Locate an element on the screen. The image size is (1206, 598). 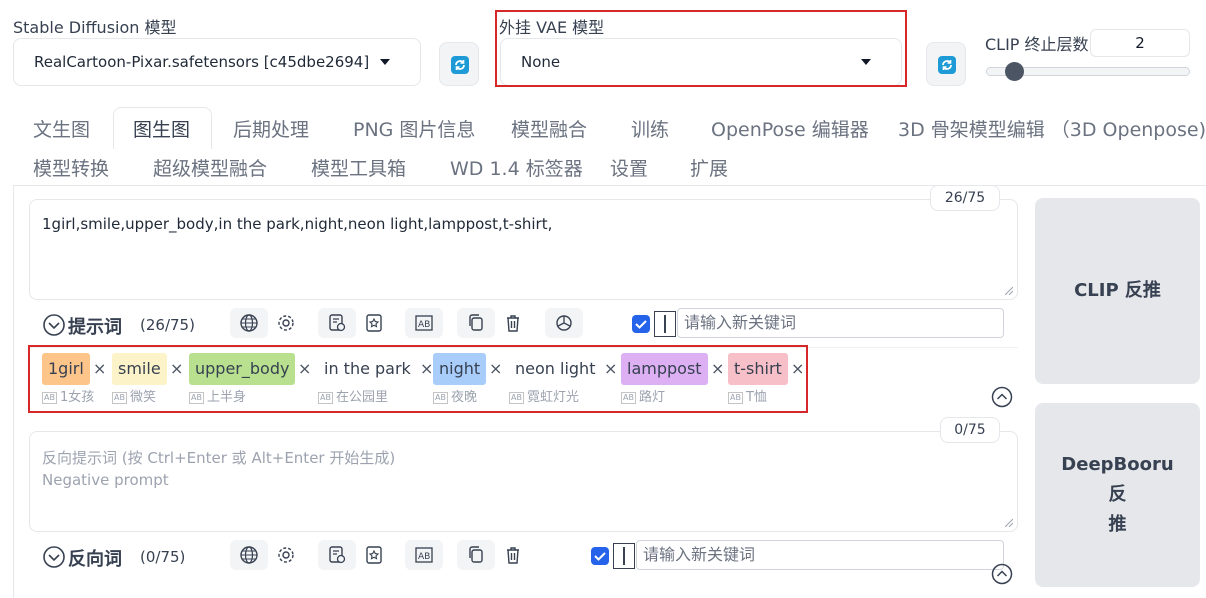
clip-interrogate-label: CLIP 反推 is located at coordinates (1117, 290).